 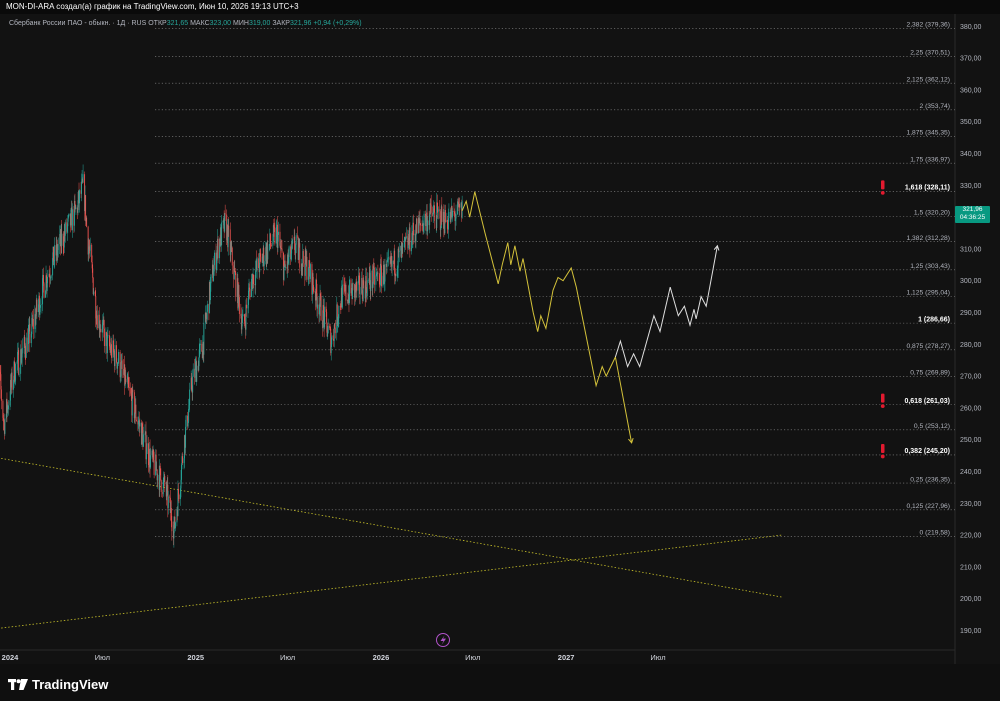 I want to click on tradingview-logo-text: TradingView, so click(x=70, y=684).